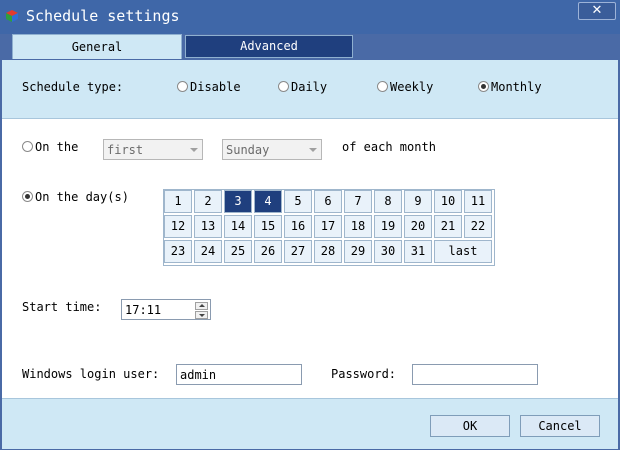 This screenshot has width=620, height=450. I want to click on on-days-radio, so click(27, 196).